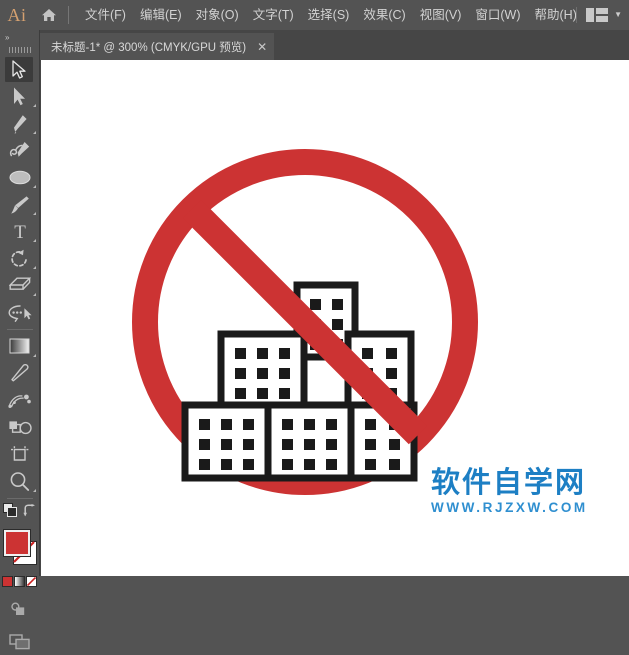 This screenshot has width=629, height=655. Describe the element at coordinates (597, 15) in the screenshot. I see `workspace-layout-icon` at that location.